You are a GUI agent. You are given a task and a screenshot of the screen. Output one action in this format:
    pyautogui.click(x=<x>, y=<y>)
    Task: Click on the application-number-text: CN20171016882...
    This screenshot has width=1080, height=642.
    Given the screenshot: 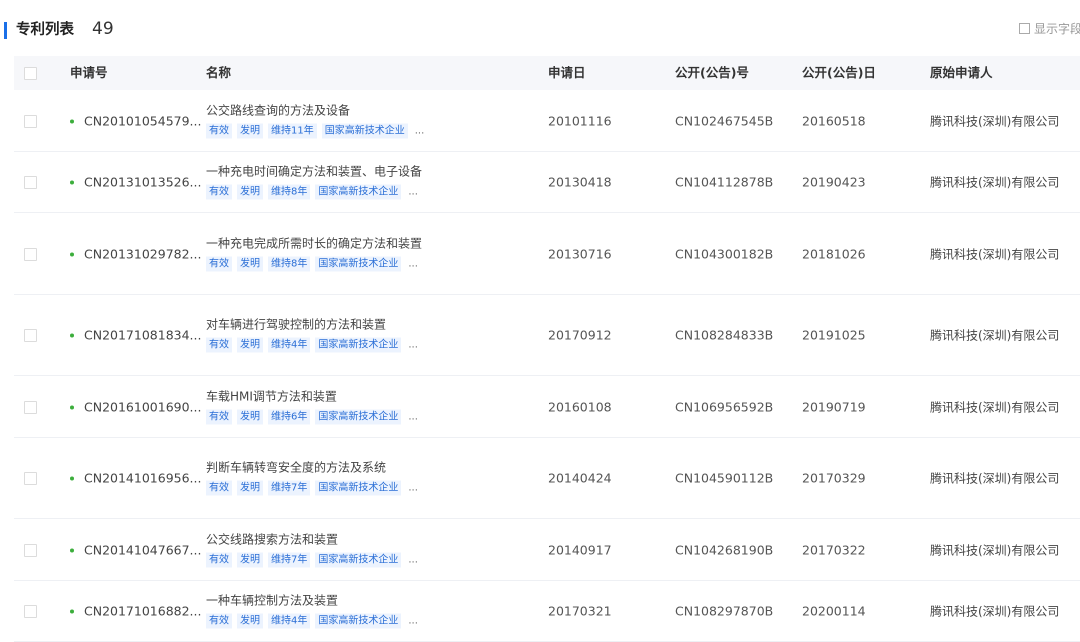 What is the action you would take?
    pyautogui.click(x=142, y=611)
    